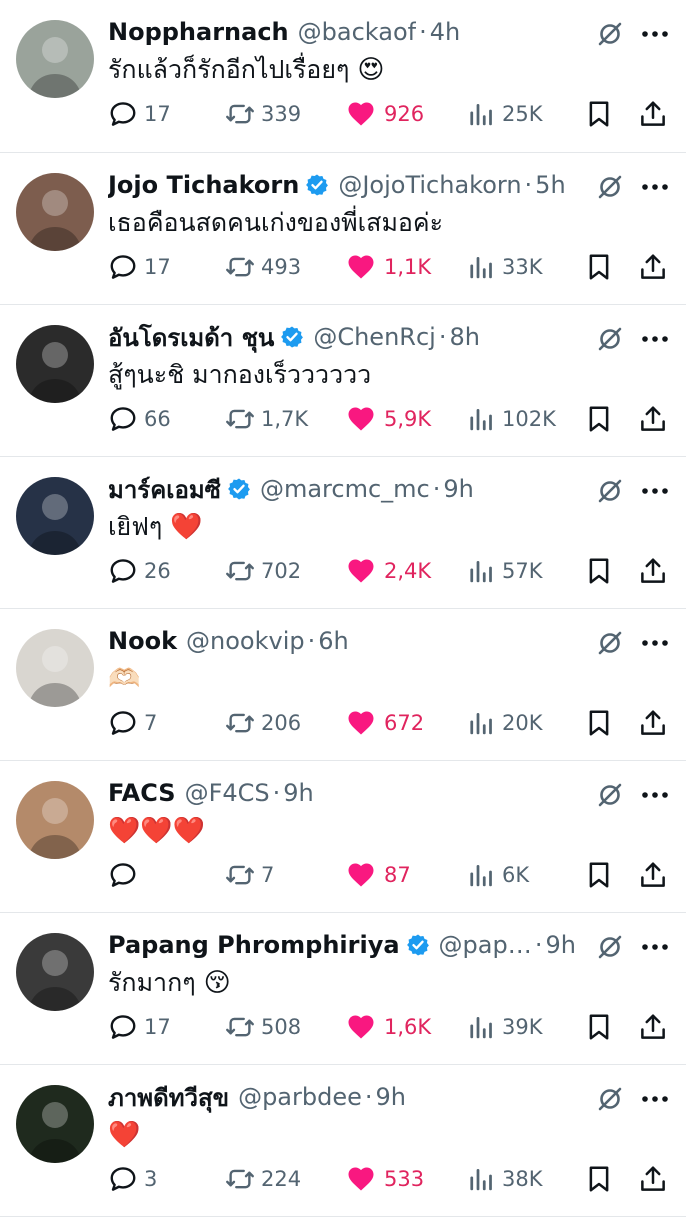 This screenshot has width=686, height=1217. I want to click on retweet-button: 206, so click(263, 723).